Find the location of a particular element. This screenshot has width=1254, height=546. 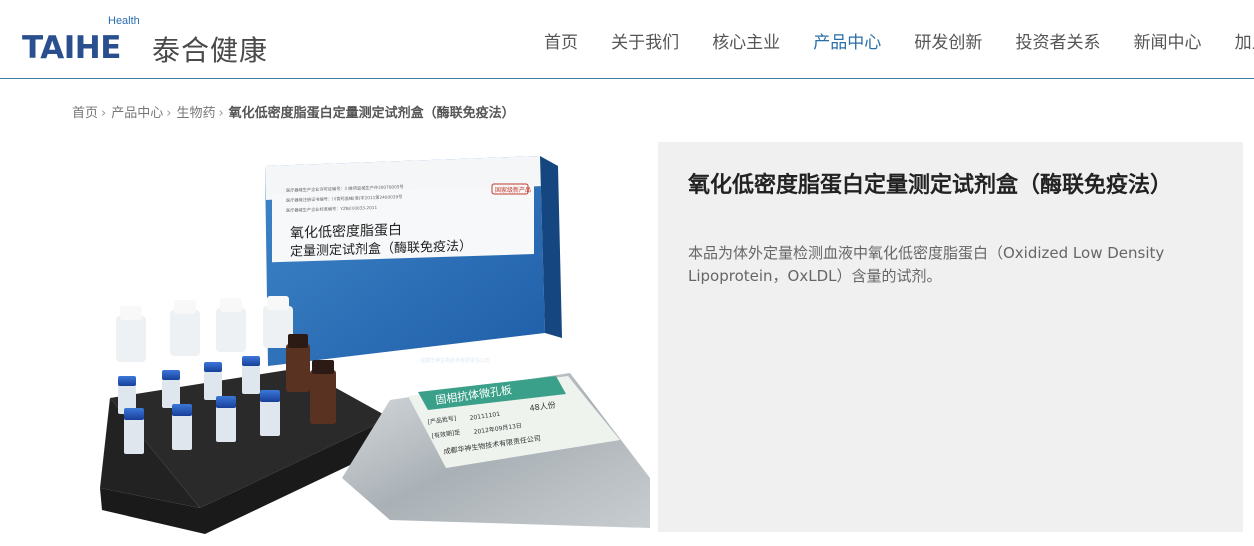

breadcrumb-biopharma: 生物药 is located at coordinates (195, 113).